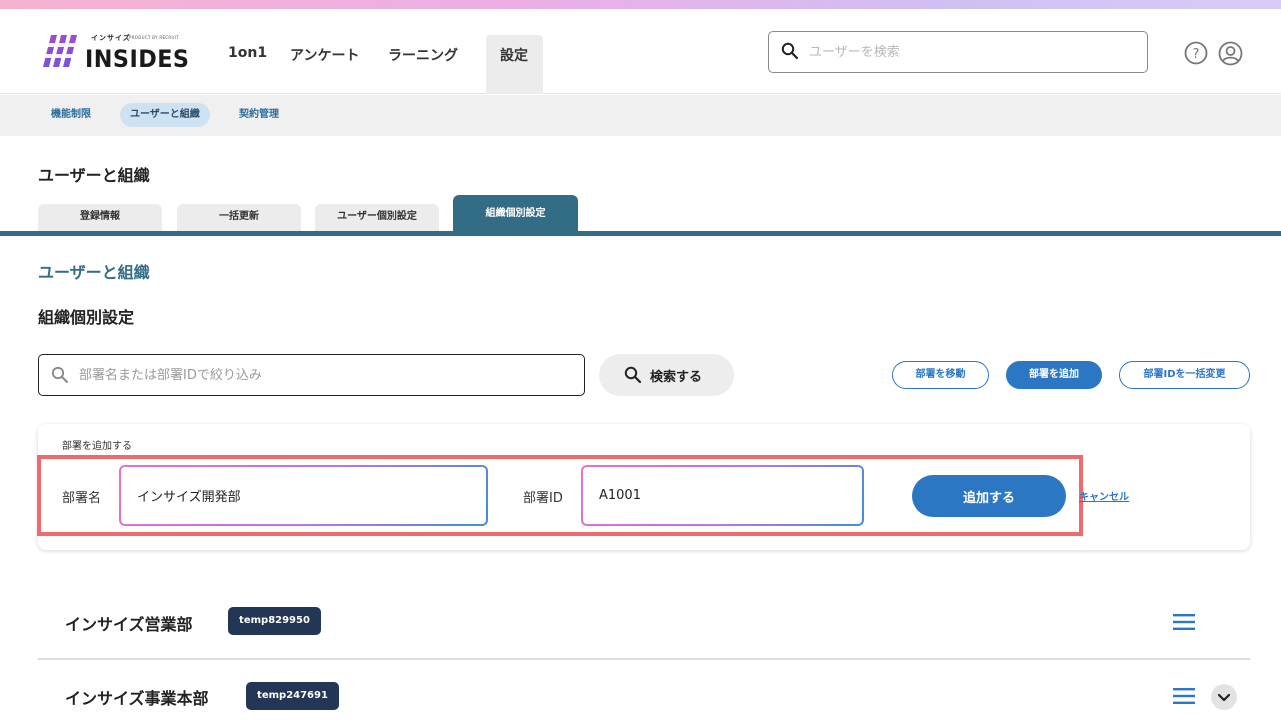 The width and height of the screenshot is (1281, 720). I want to click on nav-1on1: 1on1, so click(245, 64).